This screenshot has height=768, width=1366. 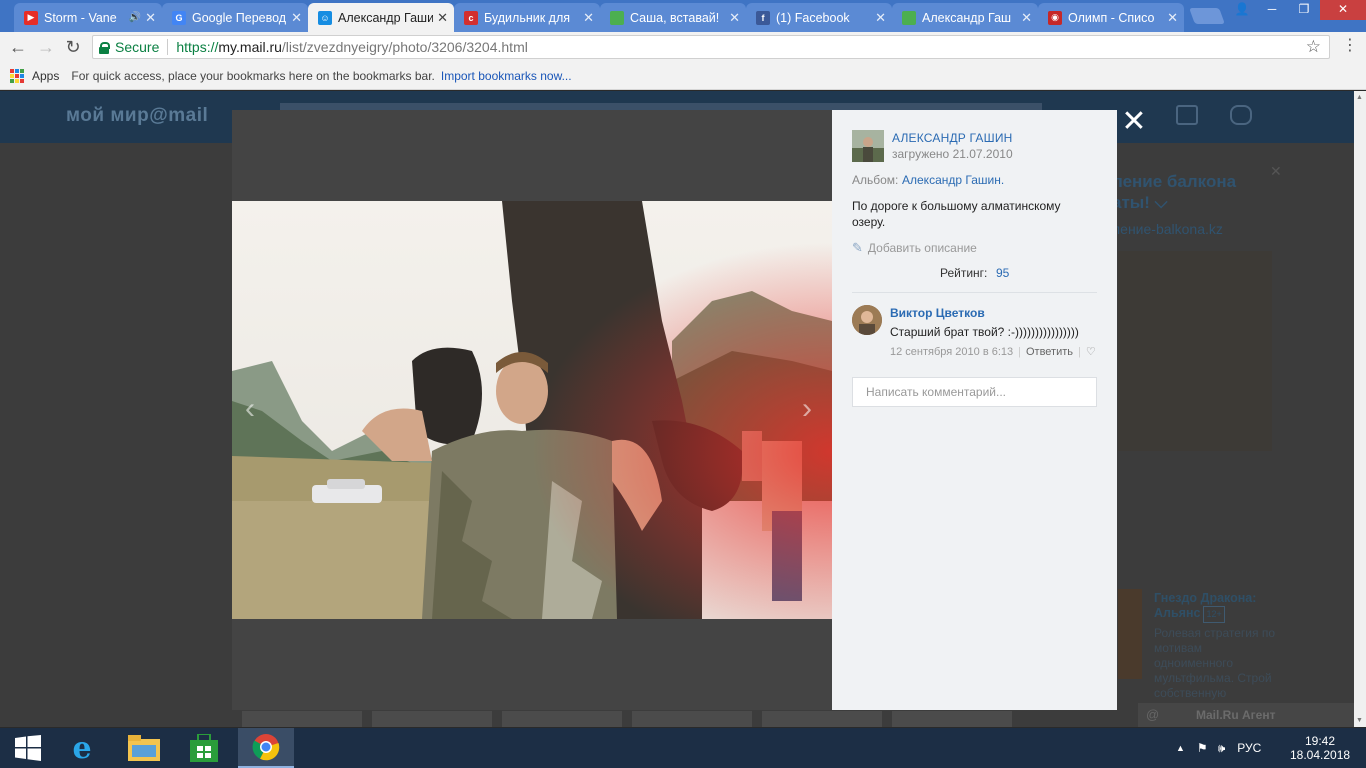 I want to click on taskbar: e ▲ ⚑ 🕪 РУС 19:42 18.04.2018, so click(x=683, y=748).